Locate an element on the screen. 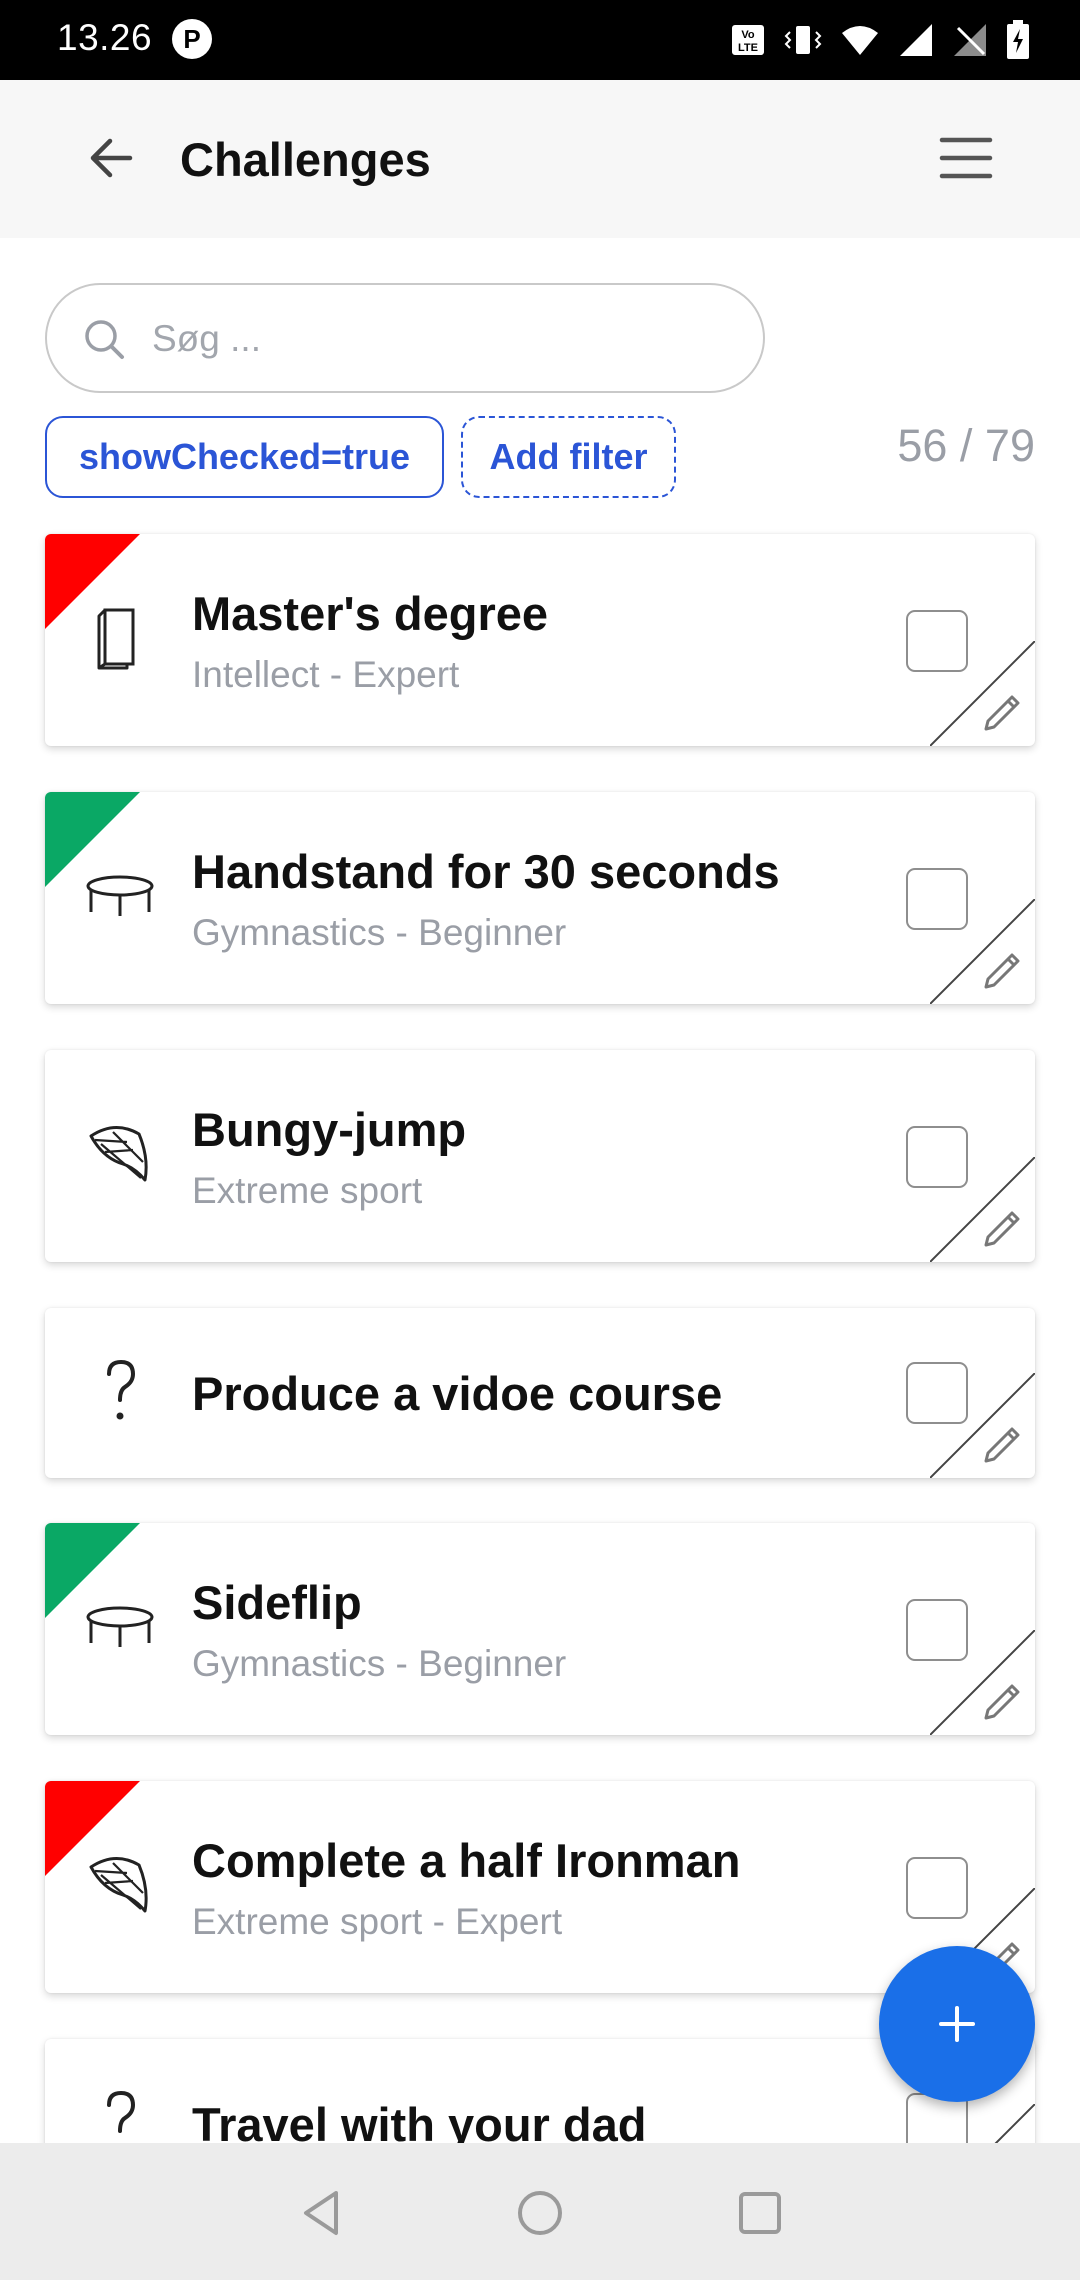 The height and width of the screenshot is (2280, 1080). challenge-card: Produce a vidoe course is located at coordinates (540, 1393).